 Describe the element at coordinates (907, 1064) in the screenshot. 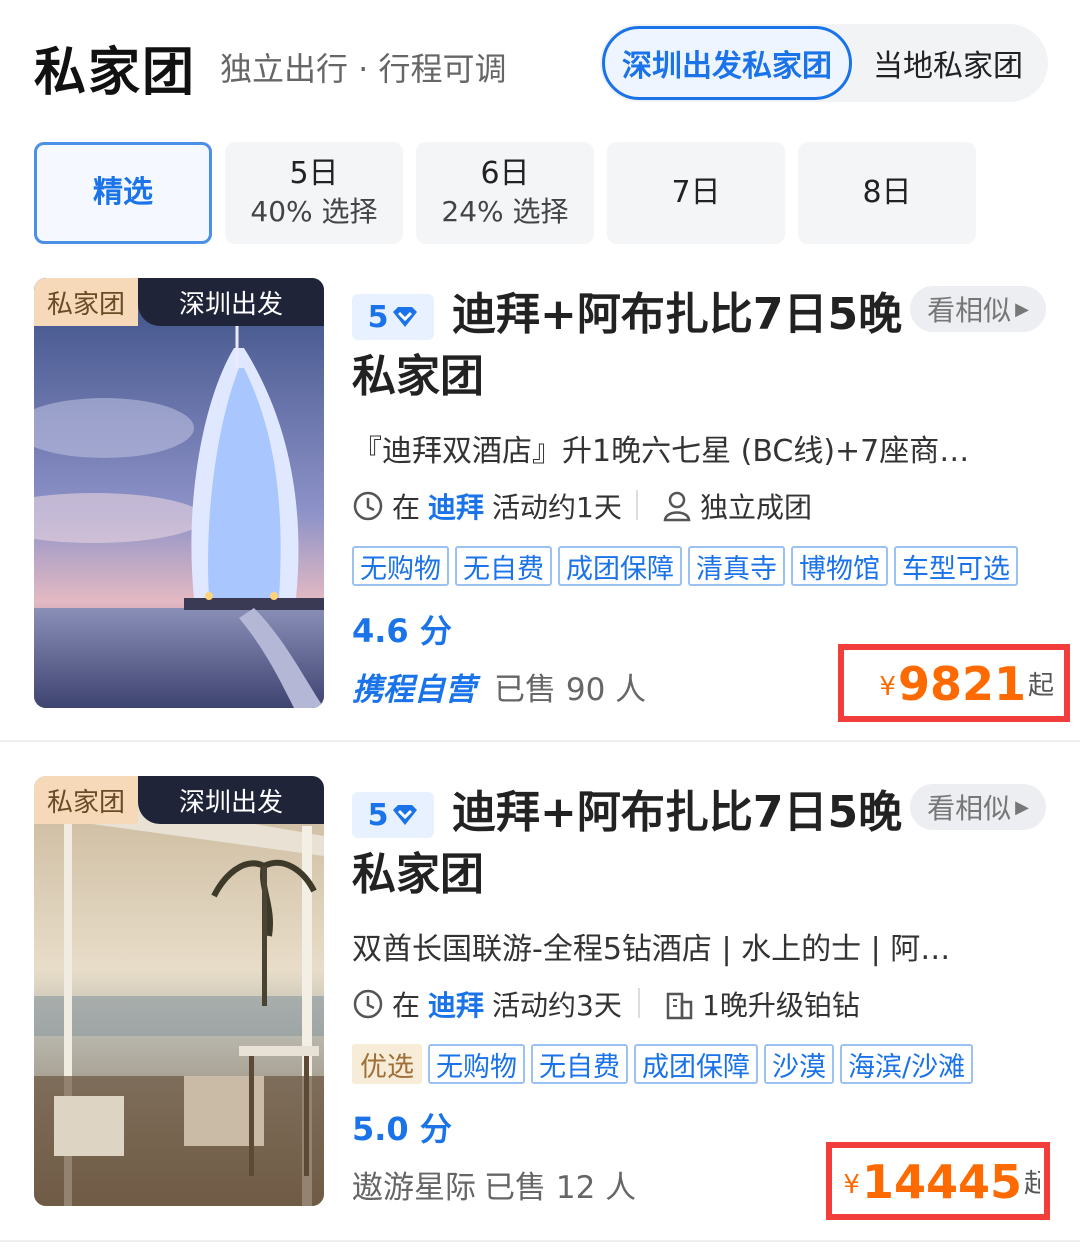

I see `feature-tag: 海滨/沙滩` at that location.